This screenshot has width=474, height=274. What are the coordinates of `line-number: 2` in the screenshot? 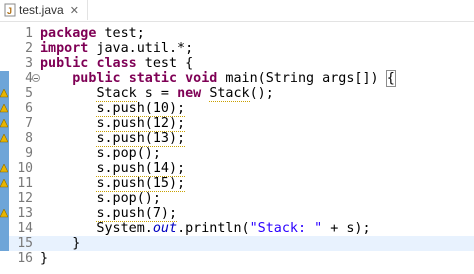 It's located at (29, 48).